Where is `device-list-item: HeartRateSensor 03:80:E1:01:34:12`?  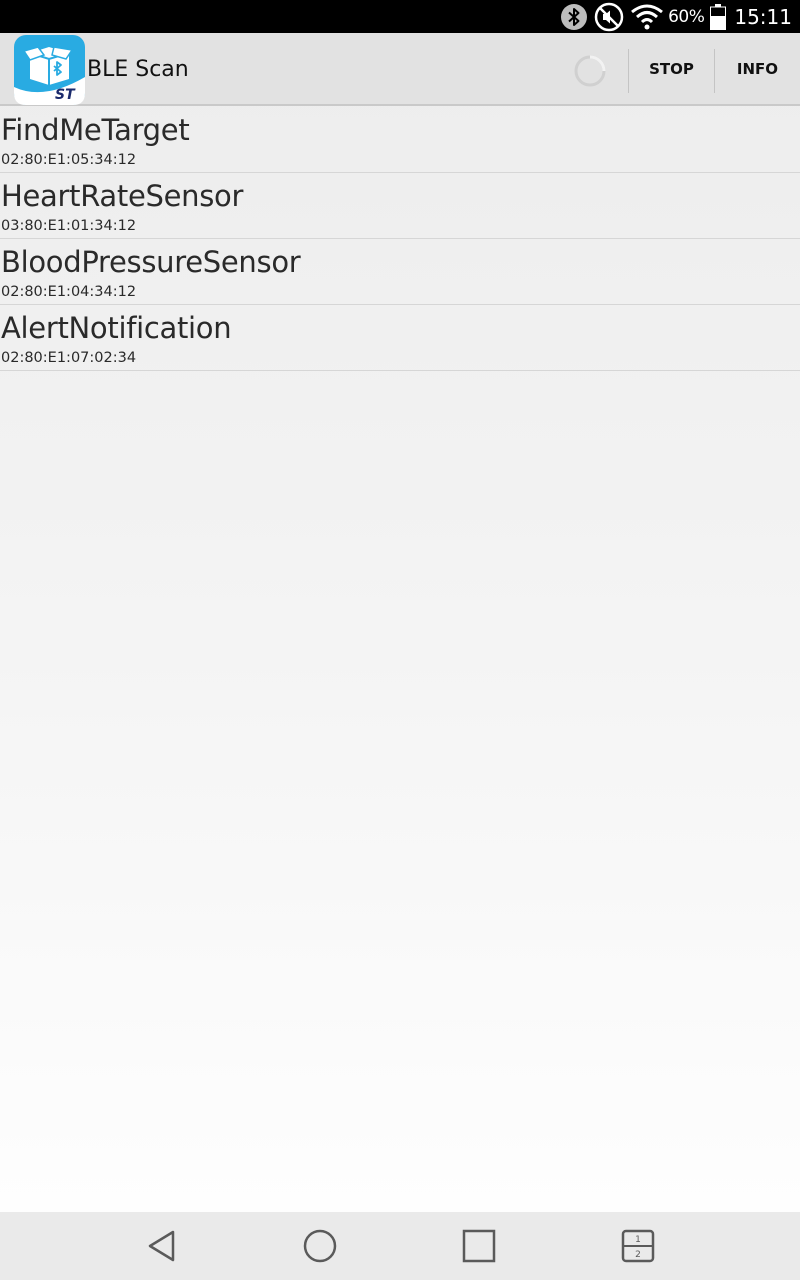 device-list-item: HeartRateSensor 03:80:E1:01:34:12 is located at coordinates (400, 206).